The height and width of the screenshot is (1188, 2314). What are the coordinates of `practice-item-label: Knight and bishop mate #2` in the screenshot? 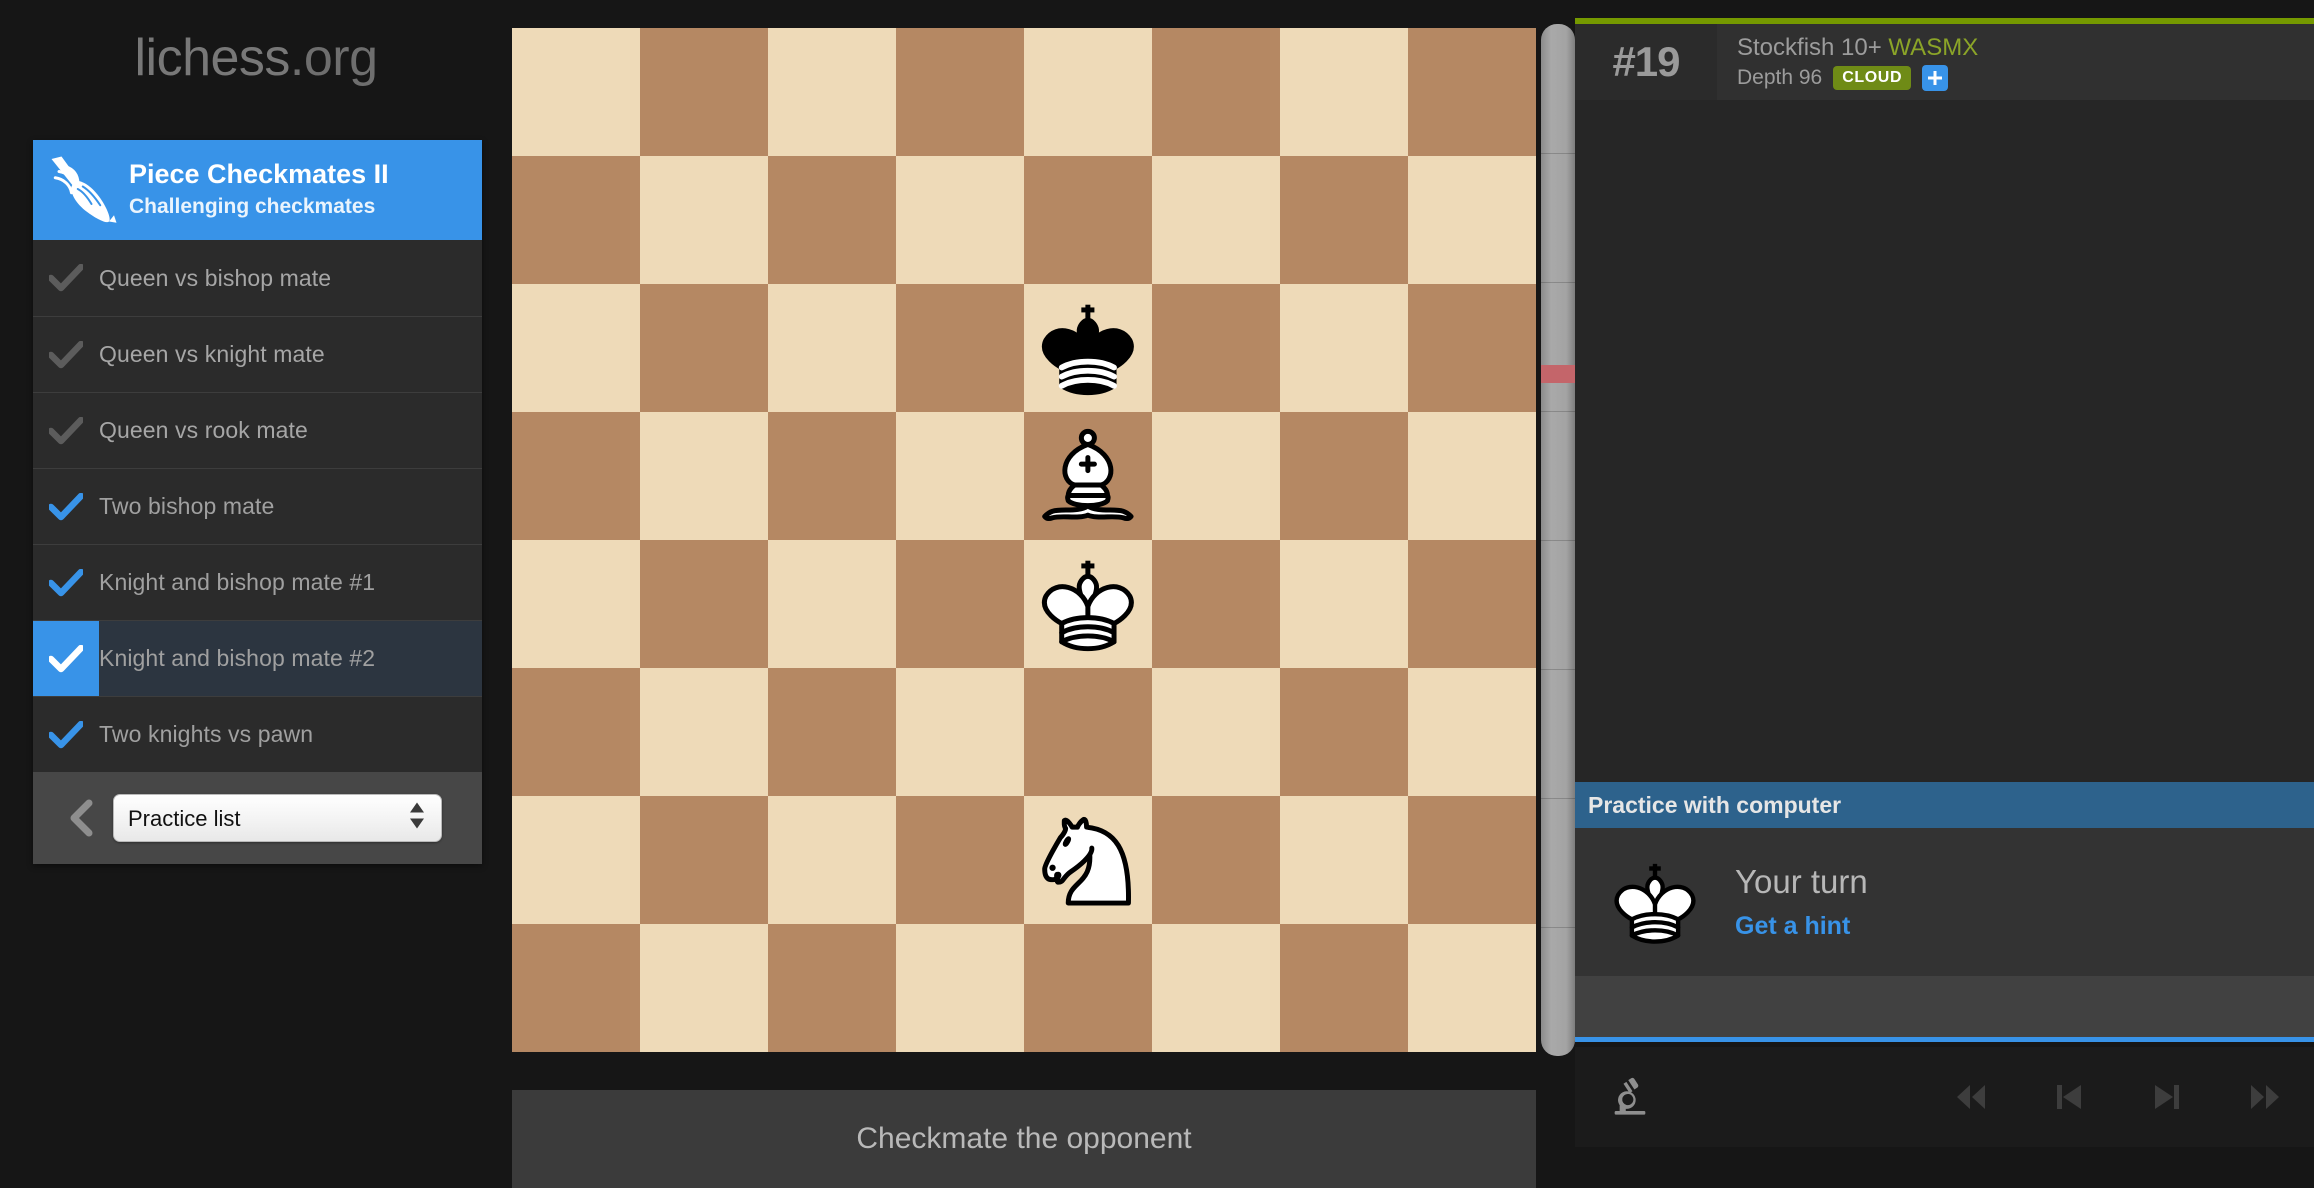 It's located at (237, 658).